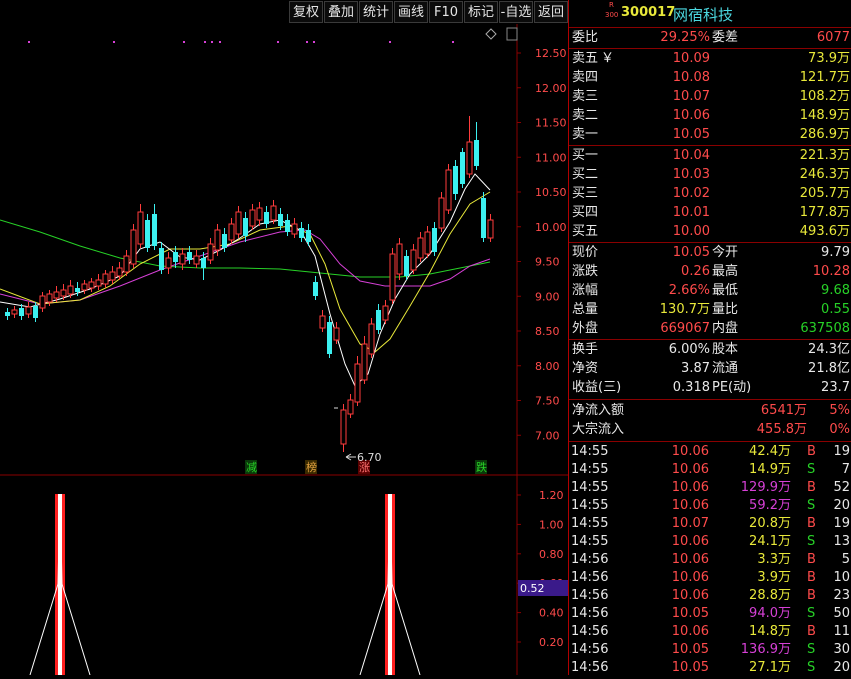  Describe the element at coordinates (710, 632) in the screenshot. I see `tick-row: 14:56 10.06 14.8万 B 11` at that location.